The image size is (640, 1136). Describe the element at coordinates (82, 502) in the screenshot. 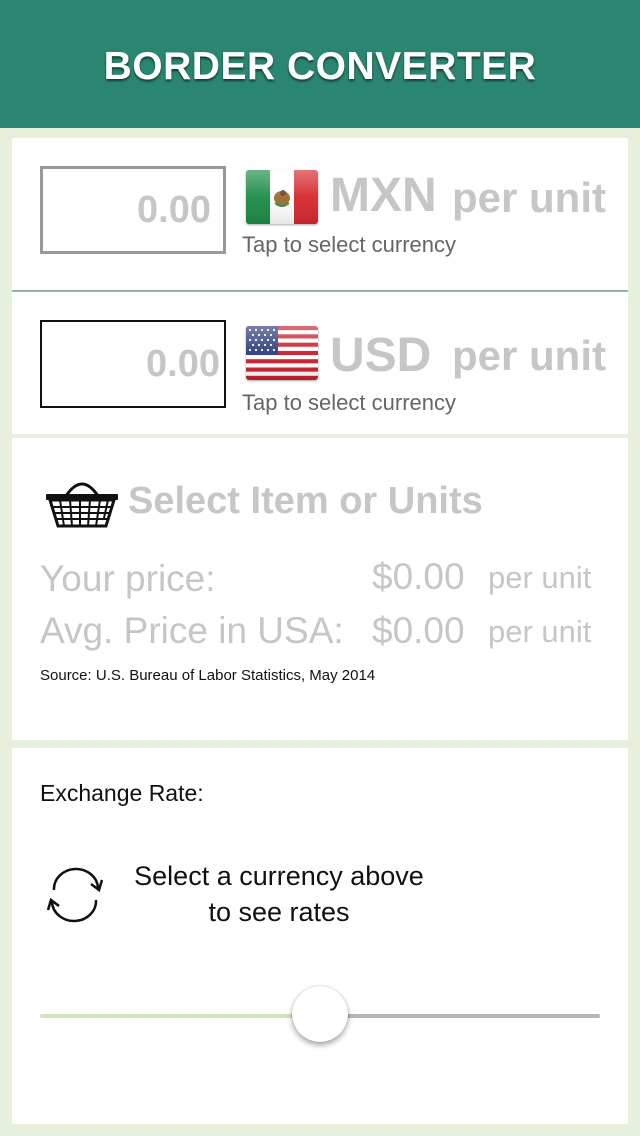

I see `basket-icon` at that location.